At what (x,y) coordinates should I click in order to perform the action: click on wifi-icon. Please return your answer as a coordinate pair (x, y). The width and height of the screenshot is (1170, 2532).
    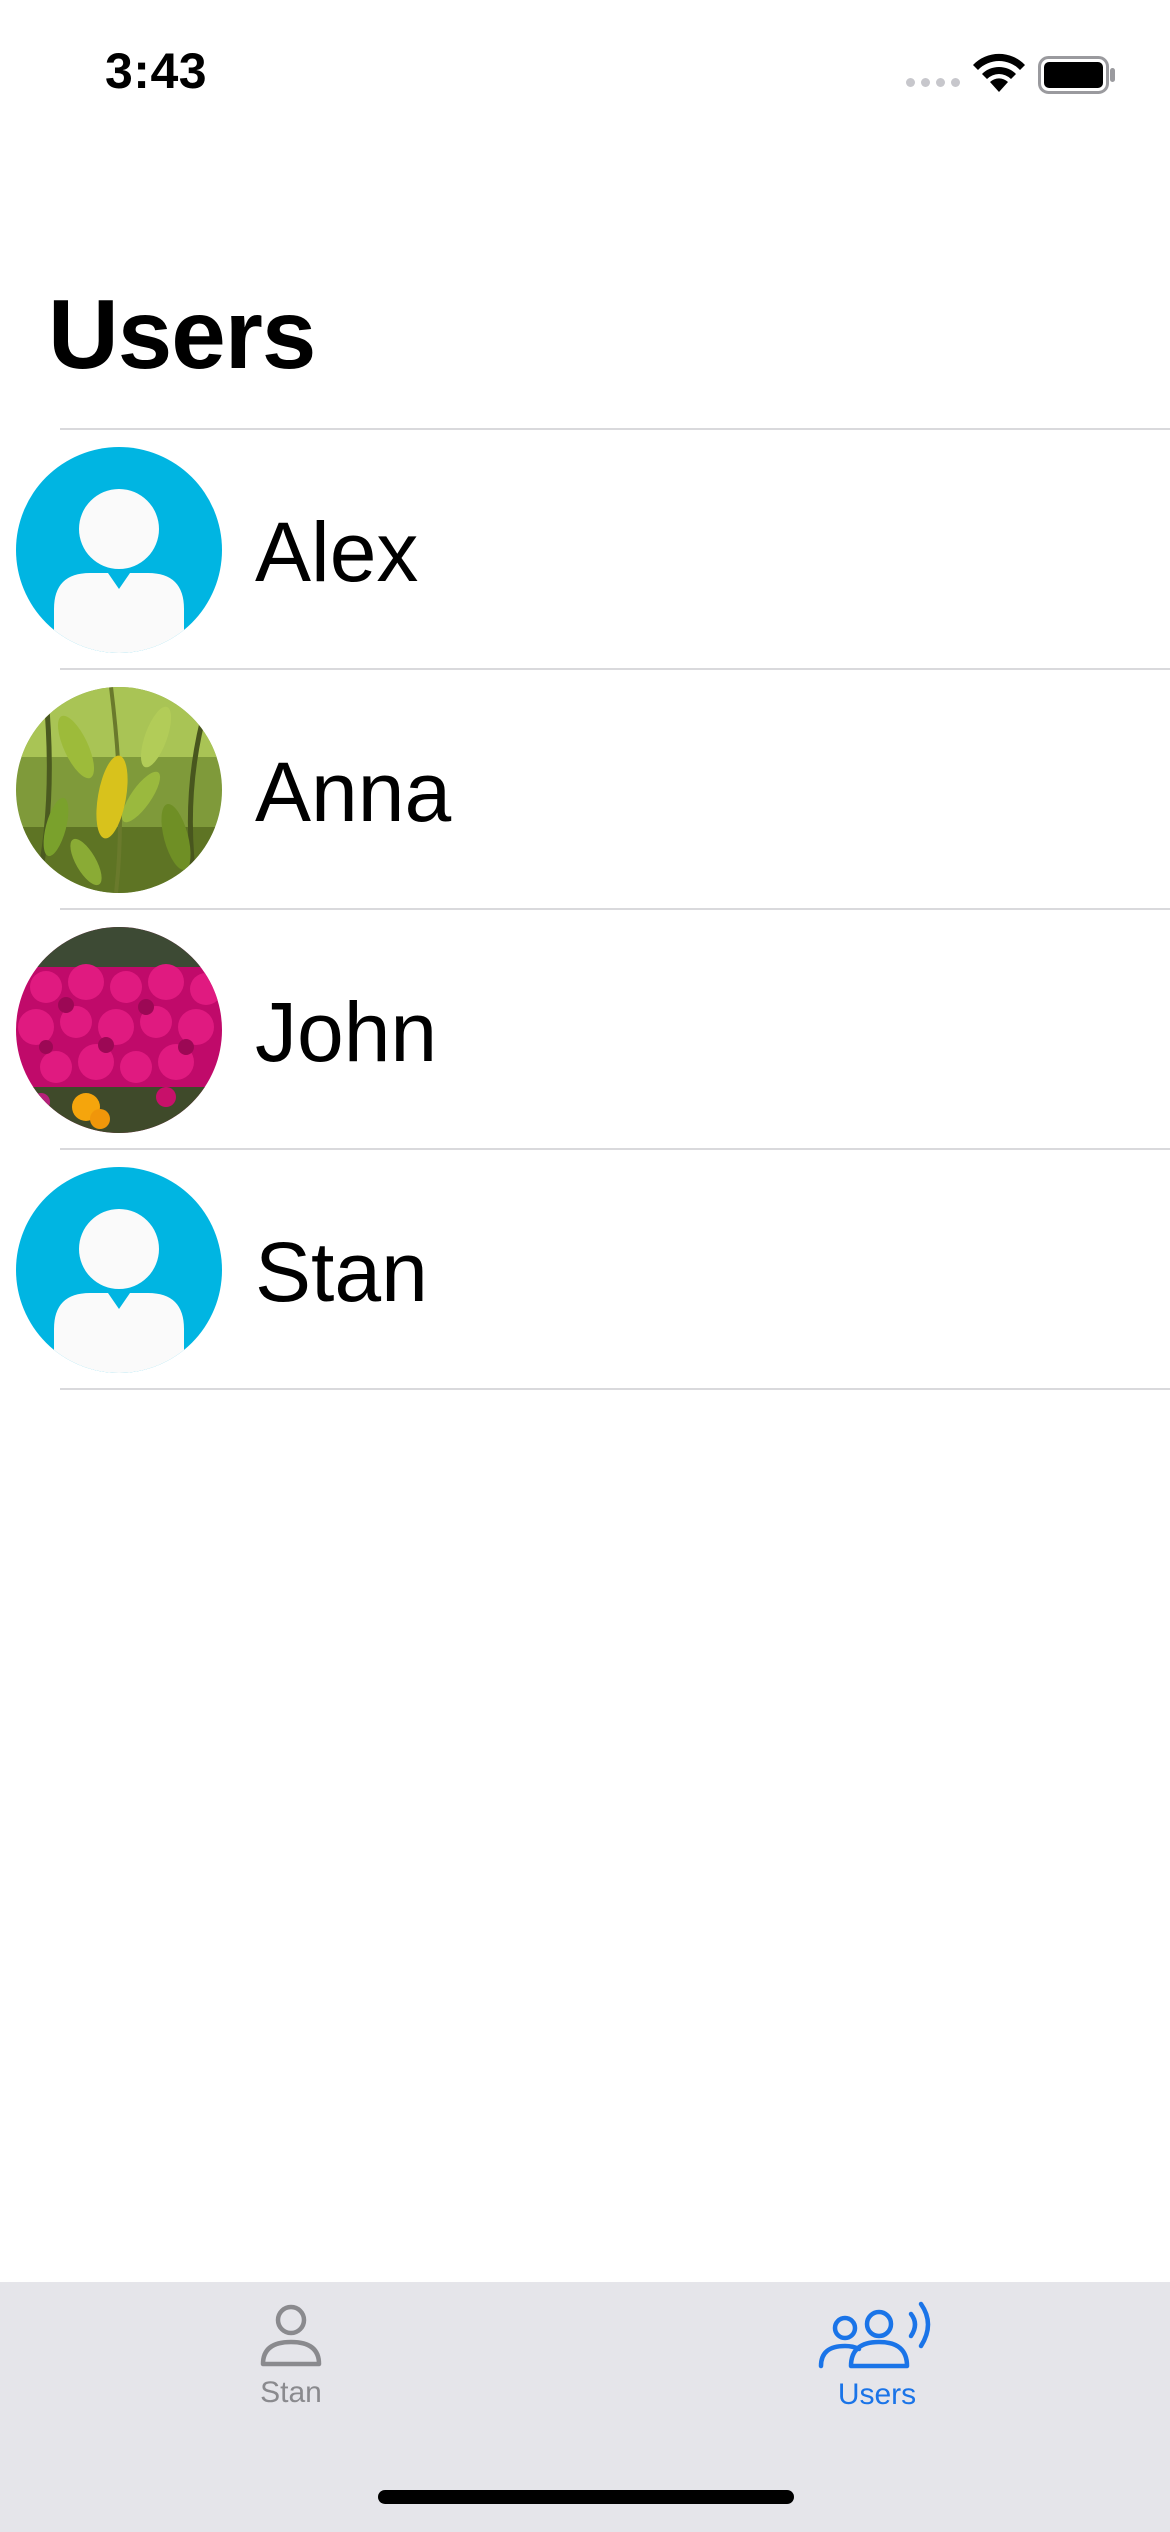
    Looking at the image, I should click on (999, 72).